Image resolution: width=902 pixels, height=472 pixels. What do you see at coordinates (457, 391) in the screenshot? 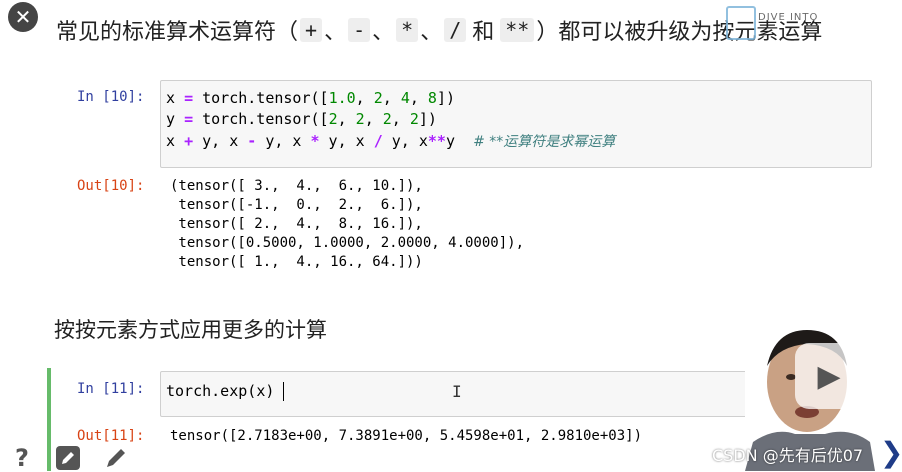
I see `ibeam-cursor-icon: I` at bounding box center [457, 391].